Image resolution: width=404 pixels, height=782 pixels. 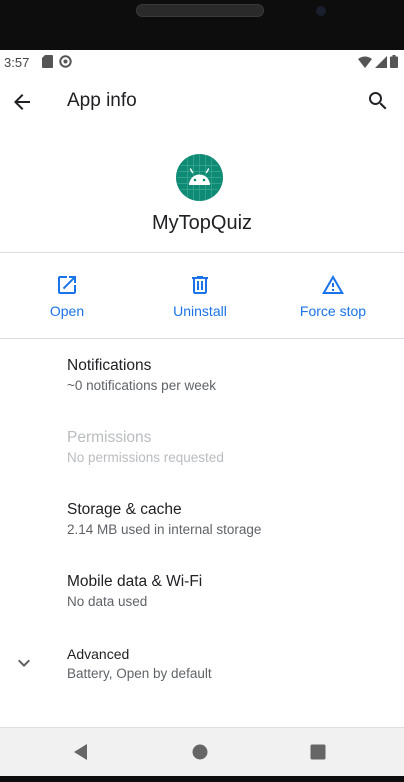 I want to click on nav-back-icon, so click(x=81, y=752).